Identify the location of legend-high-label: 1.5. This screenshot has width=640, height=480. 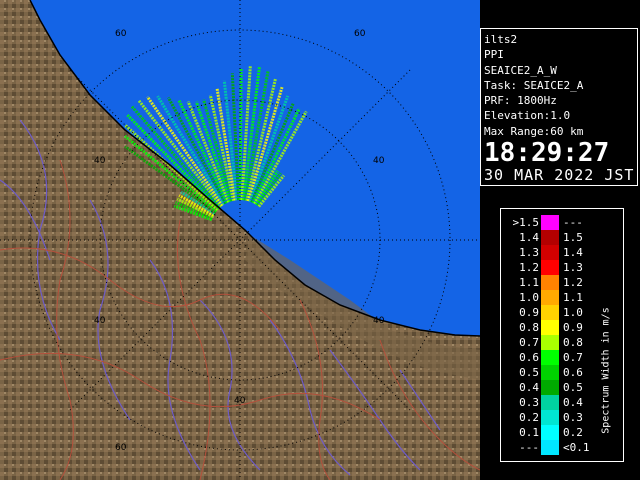
(573, 237).